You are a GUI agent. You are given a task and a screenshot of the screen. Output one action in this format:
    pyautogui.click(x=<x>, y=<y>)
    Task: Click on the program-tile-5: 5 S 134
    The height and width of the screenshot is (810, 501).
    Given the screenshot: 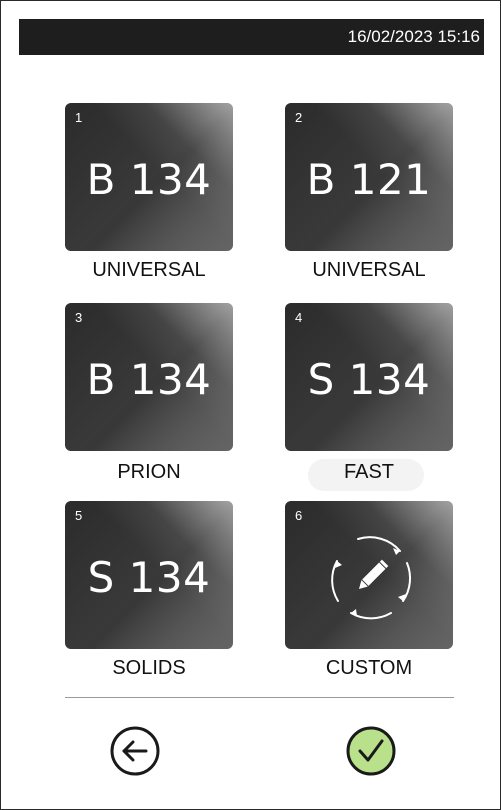 What is the action you would take?
    pyautogui.click(x=149, y=575)
    